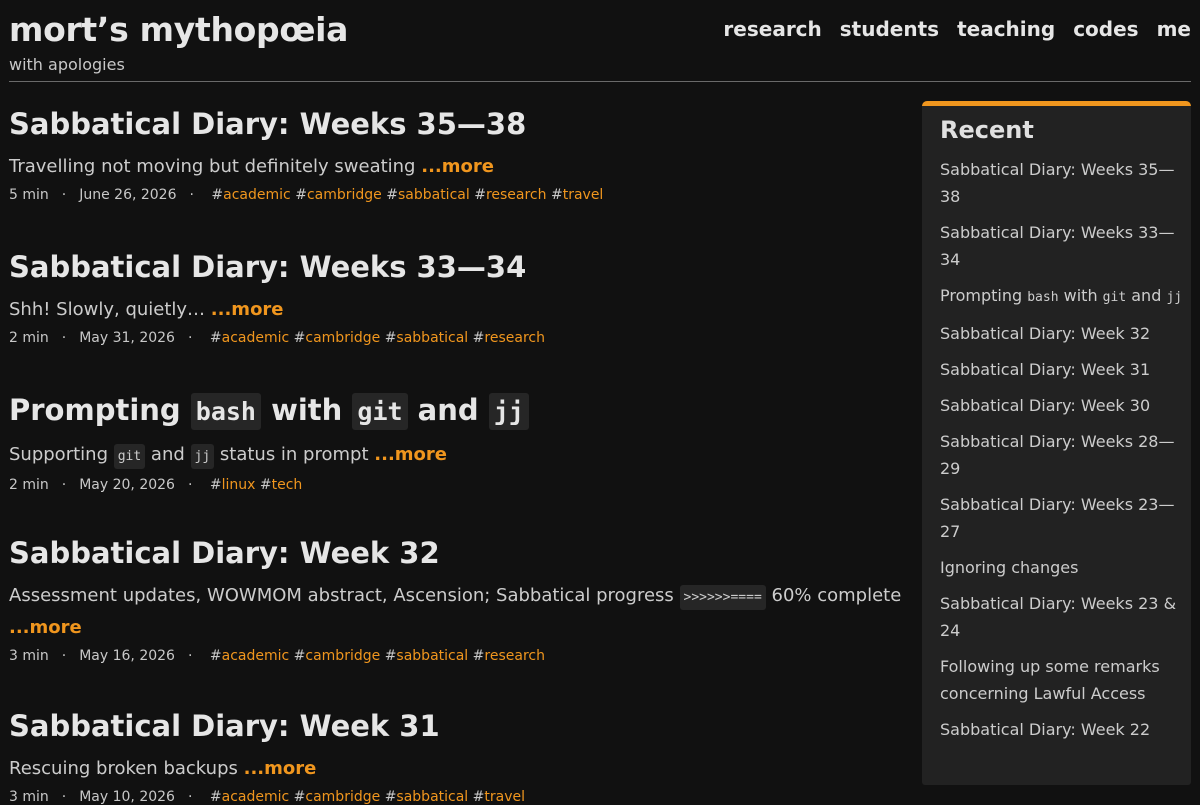 This screenshot has width=1200, height=805. What do you see at coordinates (459, 310) in the screenshot?
I see `post-summary: Shh! Slowly, quietly… ...more` at bounding box center [459, 310].